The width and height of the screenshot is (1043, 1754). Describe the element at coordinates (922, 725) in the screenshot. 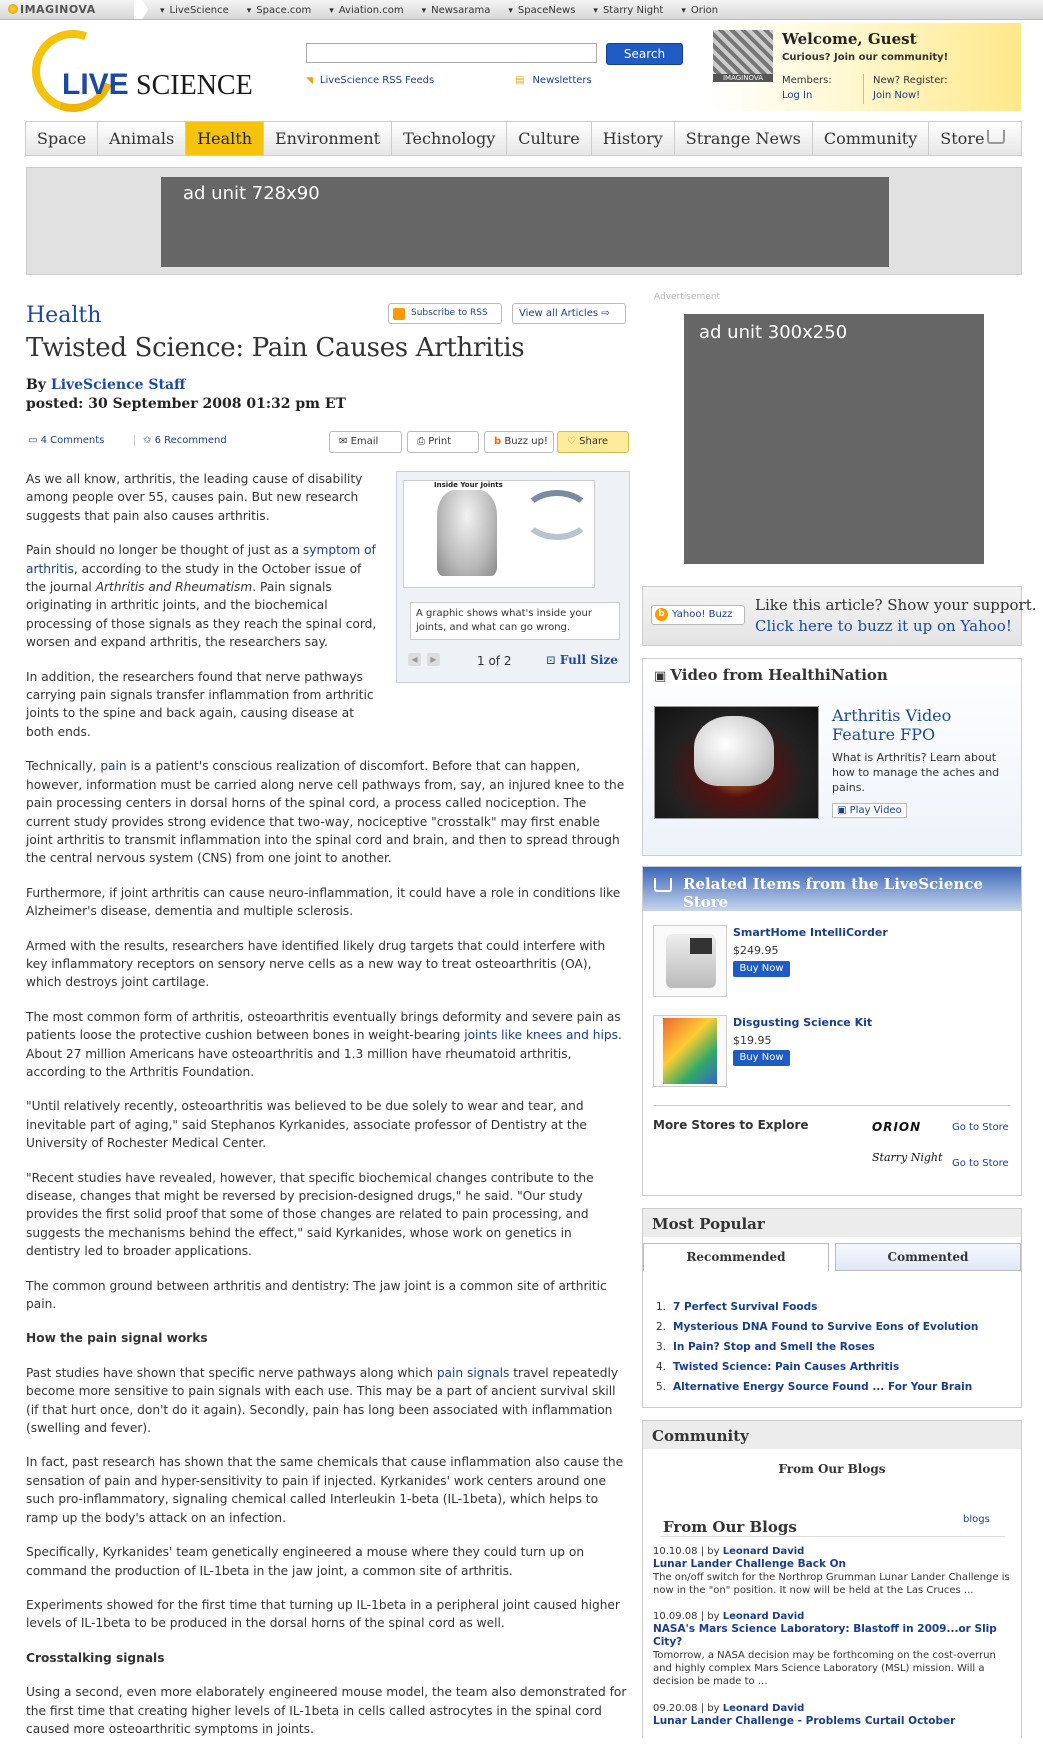

I see `video-title-link: Arthritis Video Feature FPO` at that location.